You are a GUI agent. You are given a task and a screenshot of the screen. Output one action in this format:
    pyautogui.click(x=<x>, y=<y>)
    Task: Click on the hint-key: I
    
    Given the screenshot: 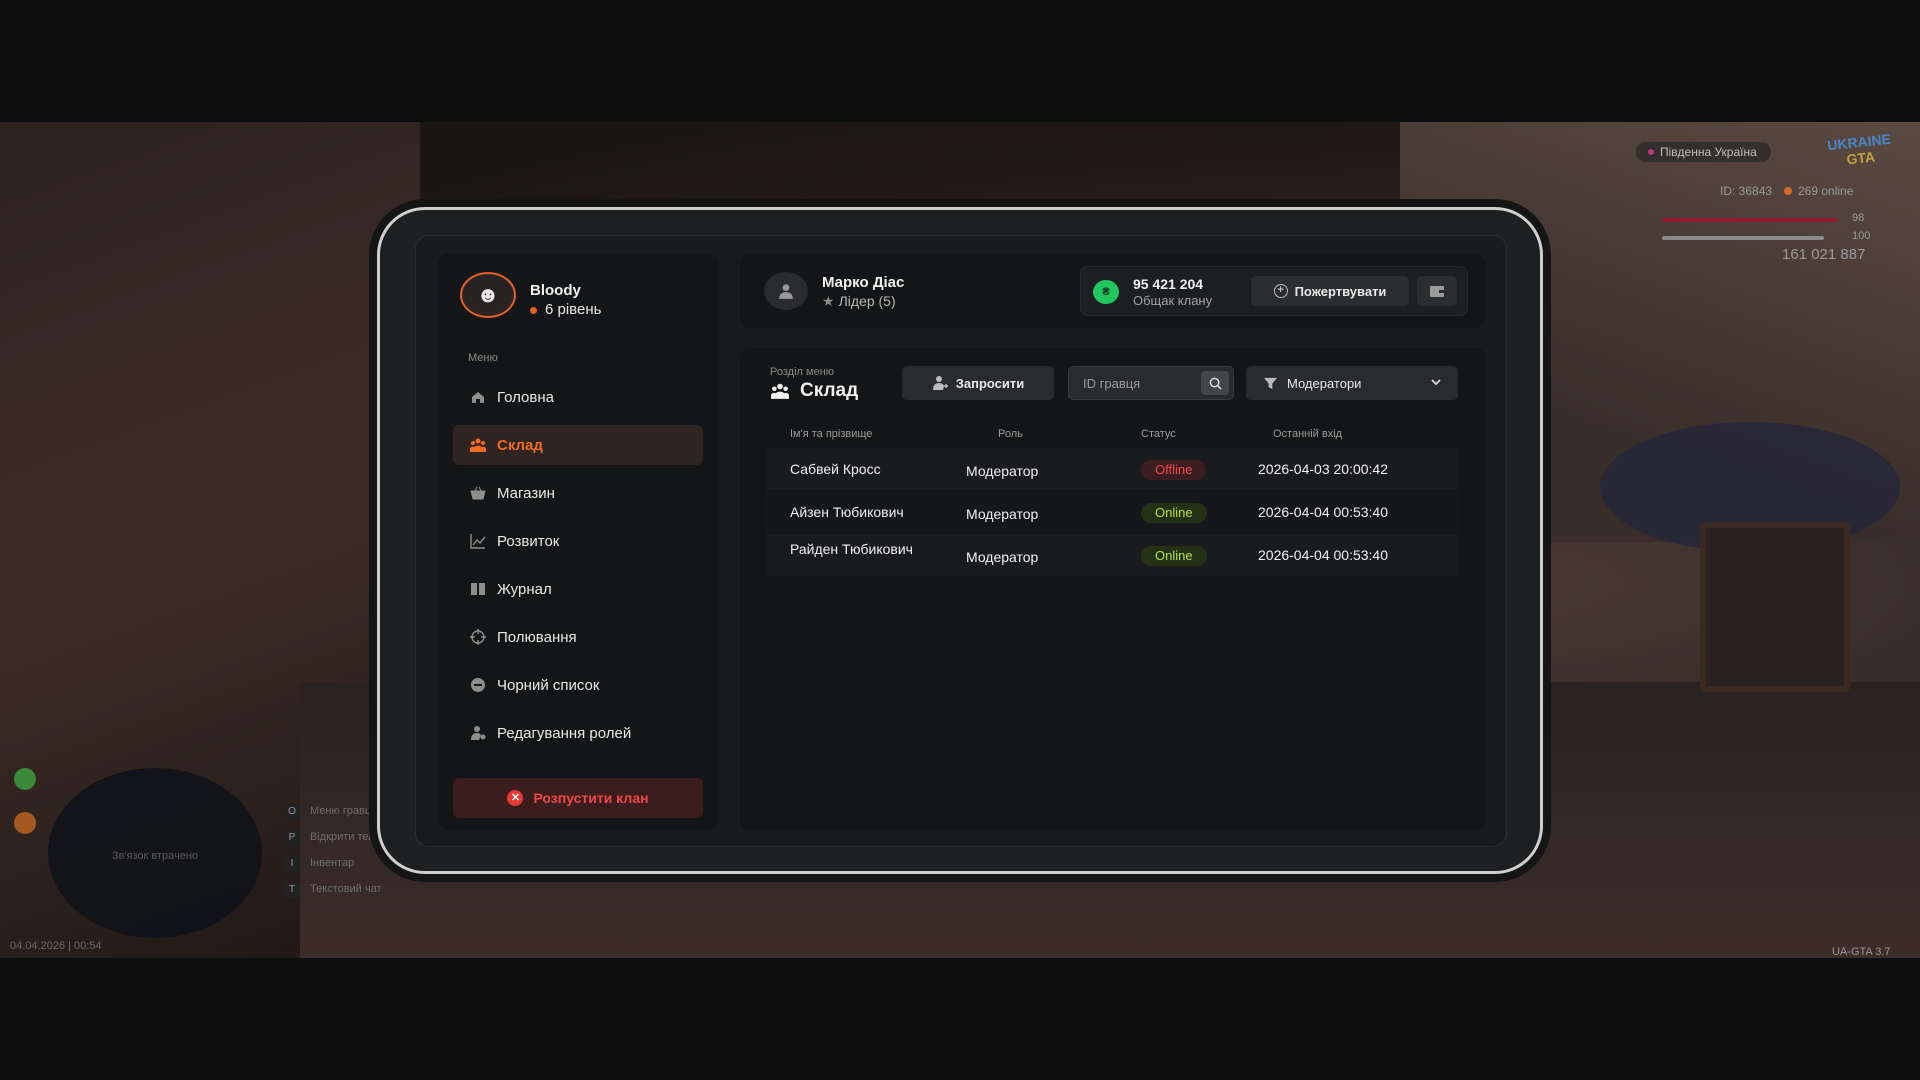 What is the action you would take?
    pyautogui.click(x=292, y=864)
    